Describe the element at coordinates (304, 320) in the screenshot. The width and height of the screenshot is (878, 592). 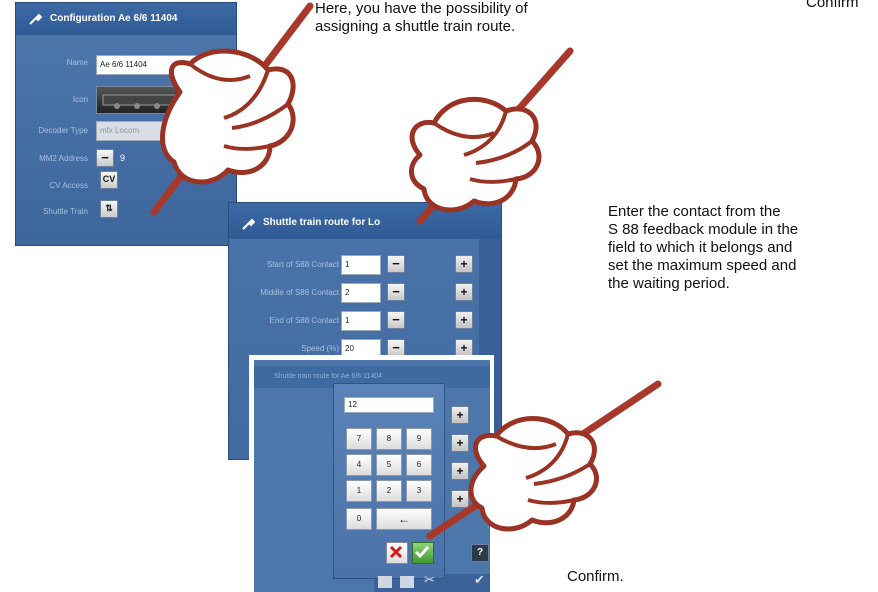
I see `end-contact-label: End of S88 Contact` at that location.